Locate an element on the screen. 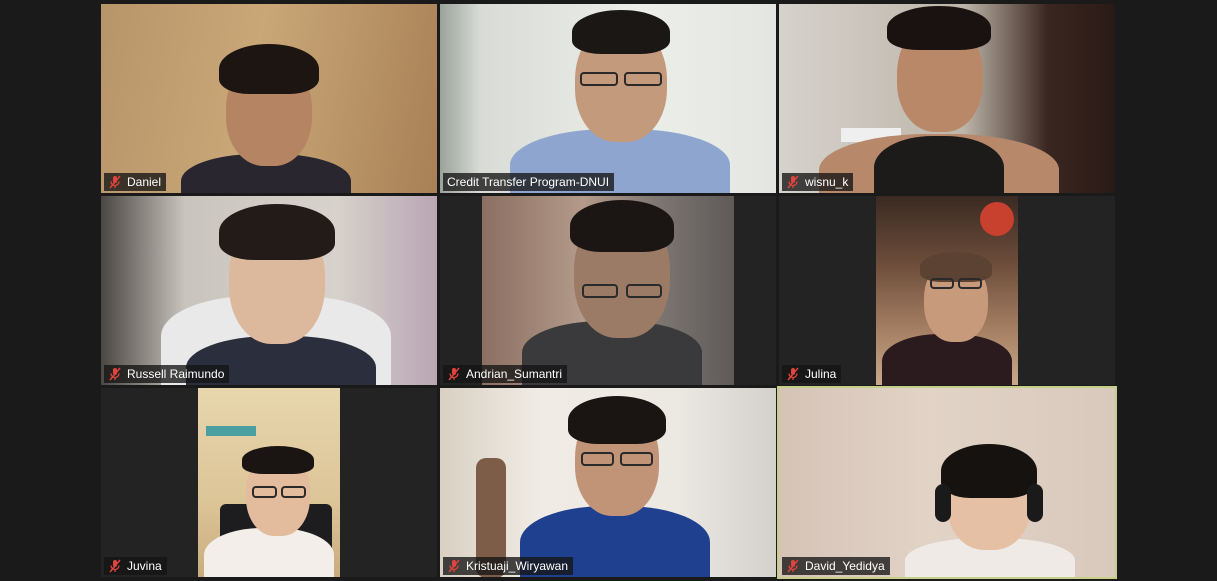 The image size is (1217, 581). participant-name-label: Russell Raimundo is located at coordinates (167, 374).